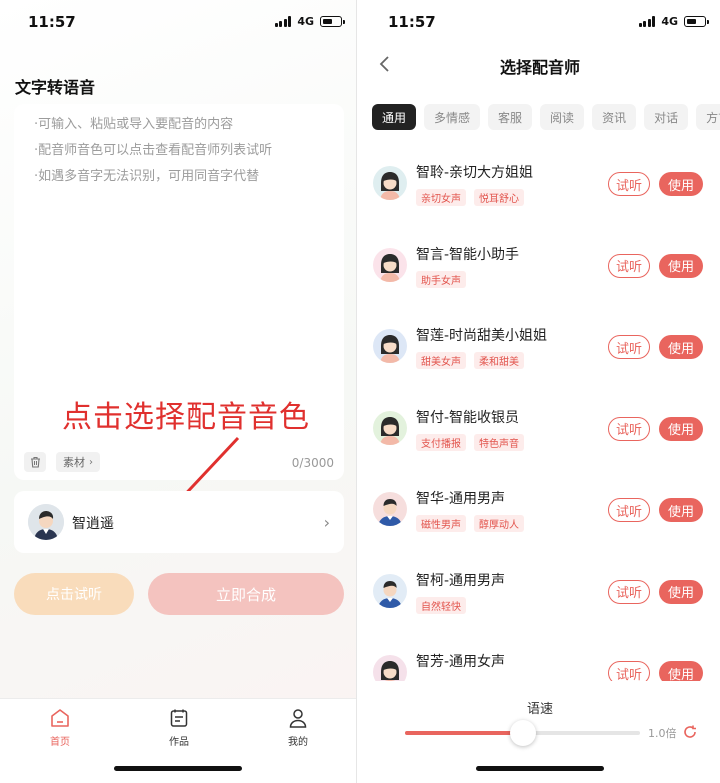 Image resolution: width=720 pixels, height=783 pixels. What do you see at coordinates (475, 173) in the screenshot?
I see `voice-name: 智聆-亲切大方姐姐` at bounding box center [475, 173].